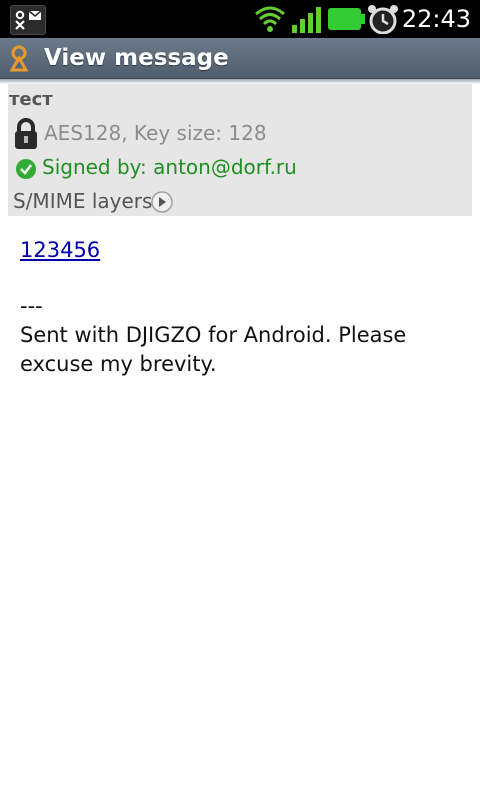 The image size is (480, 800). Describe the element at coordinates (270, 21) in the screenshot. I see `wifi-icon` at that location.